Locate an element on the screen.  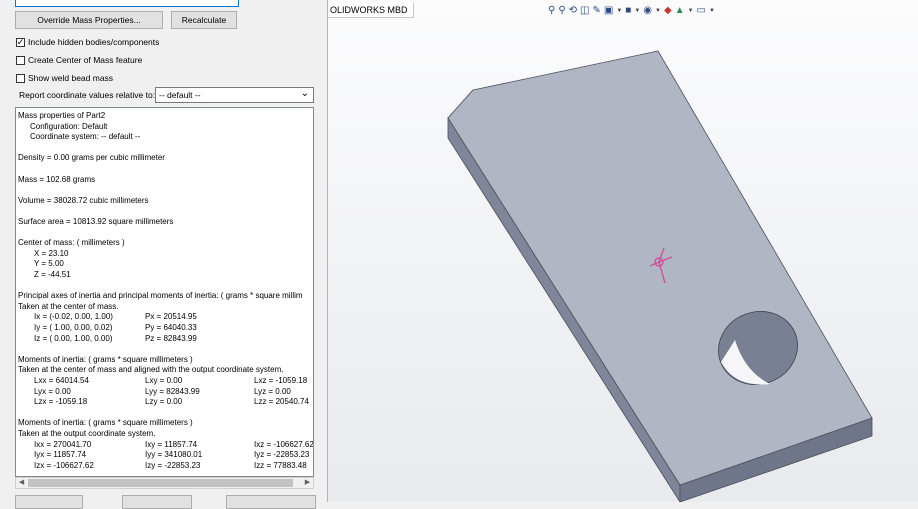
apply-scene-icon: ▲ is located at coordinates (680, 11).